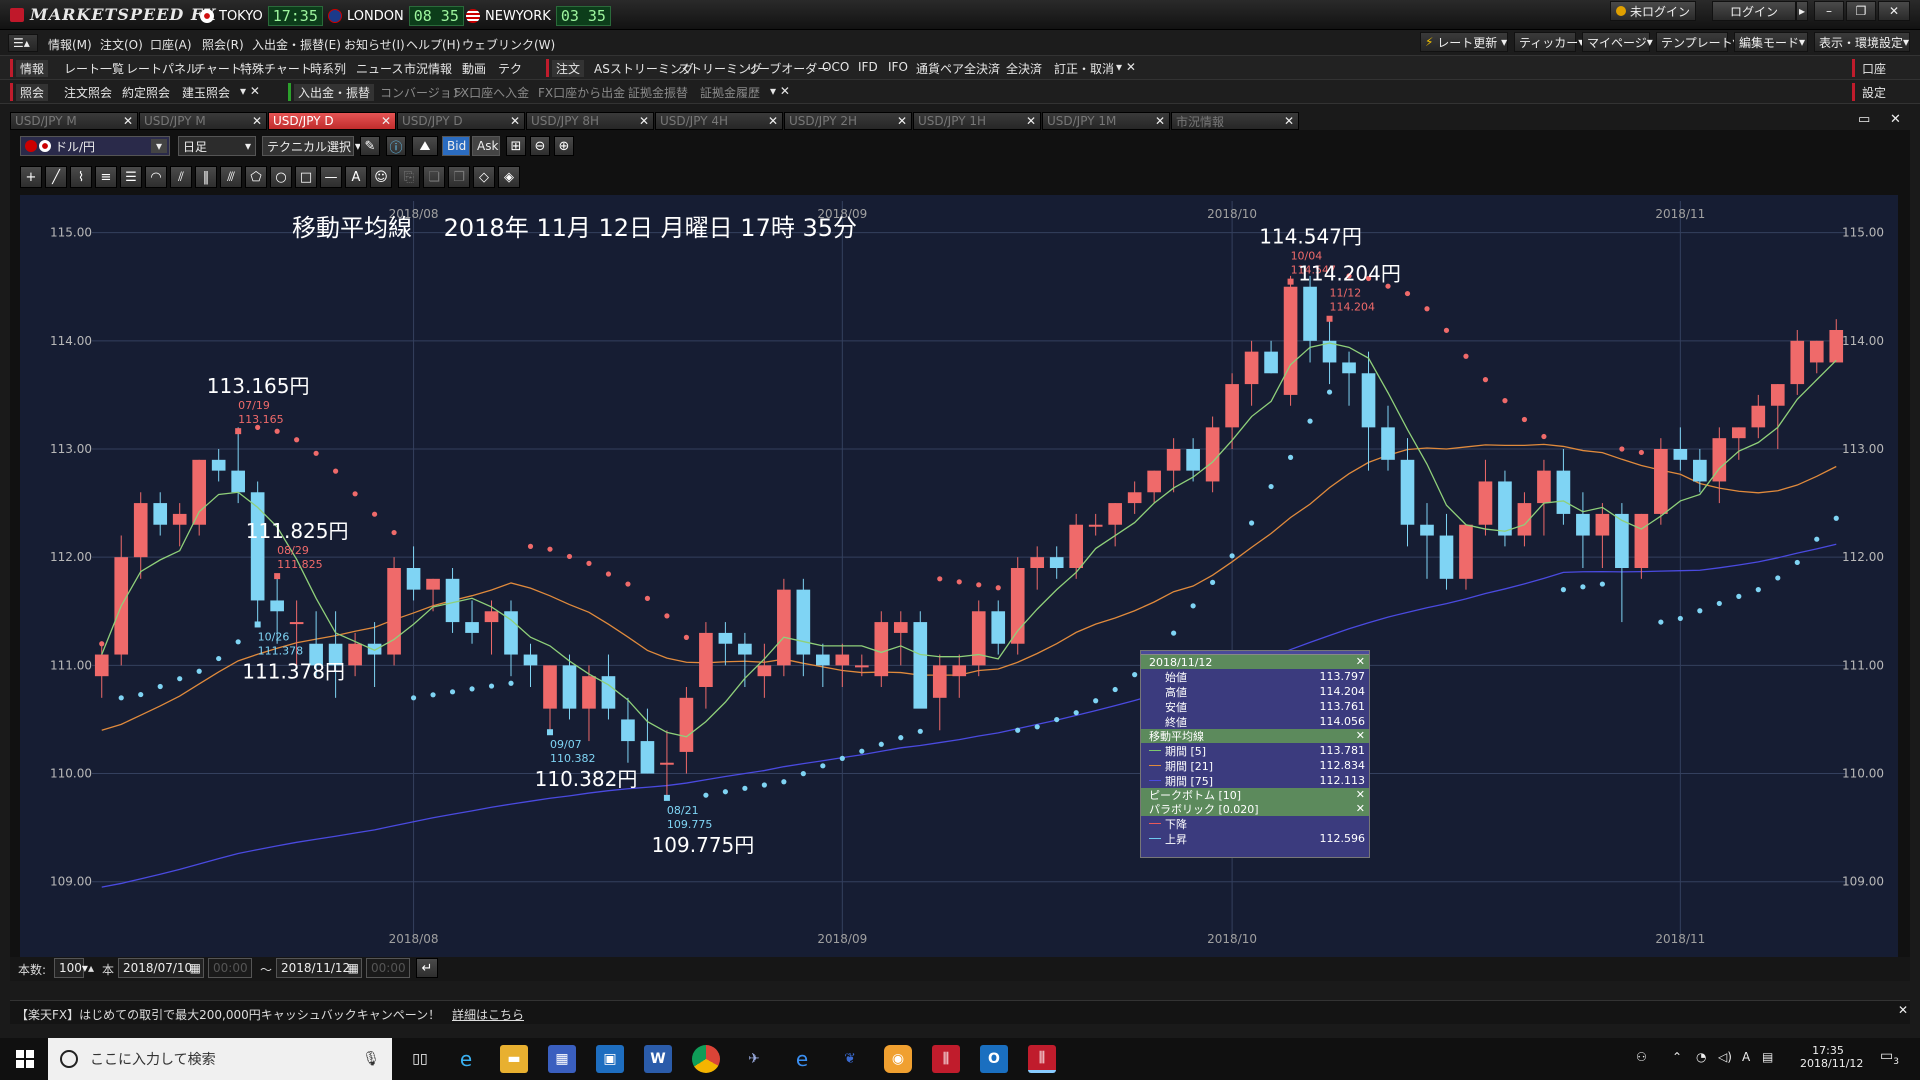 Image resolution: width=1920 pixels, height=1080 pixels. I want to click on menu-help: ヘルプ(H), so click(433, 44).